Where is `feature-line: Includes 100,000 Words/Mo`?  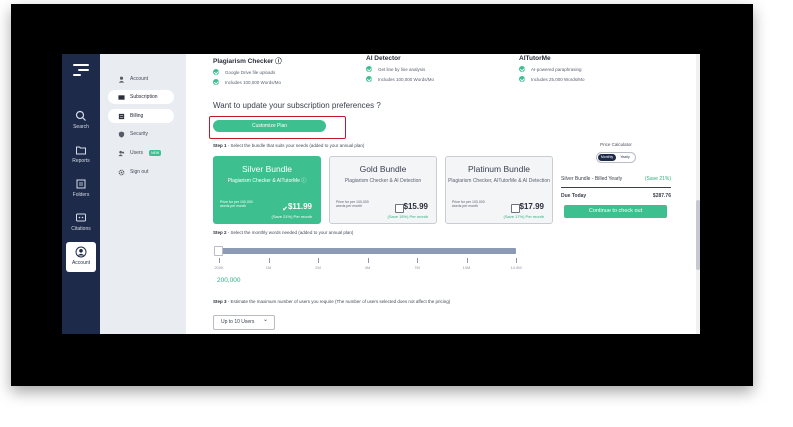 feature-line: Includes 100,000 Words/Mo is located at coordinates (288, 82).